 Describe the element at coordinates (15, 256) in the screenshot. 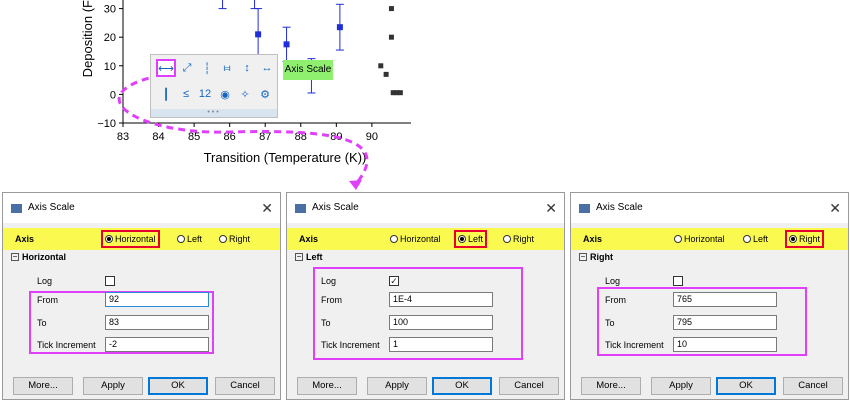

I see `collapse-icon: −` at that location.